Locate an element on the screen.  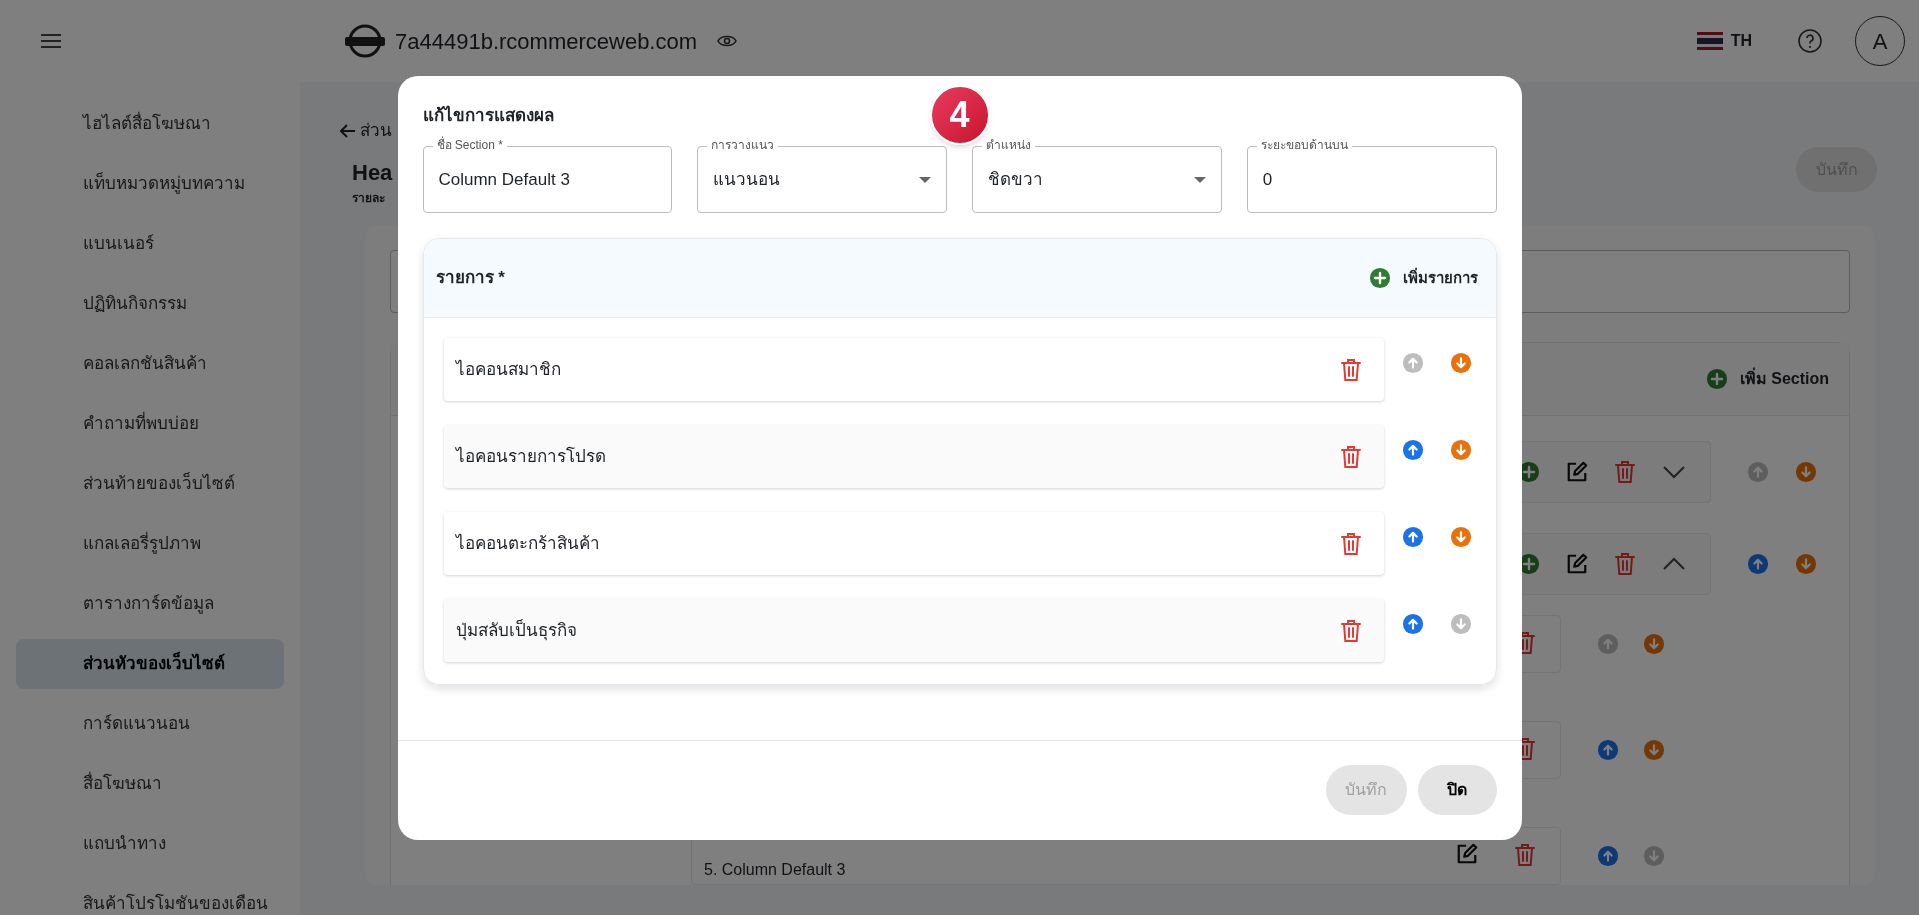
sidebar-item: แท็บหมวดหมู่บทความ is located at coordinates (150, 184).